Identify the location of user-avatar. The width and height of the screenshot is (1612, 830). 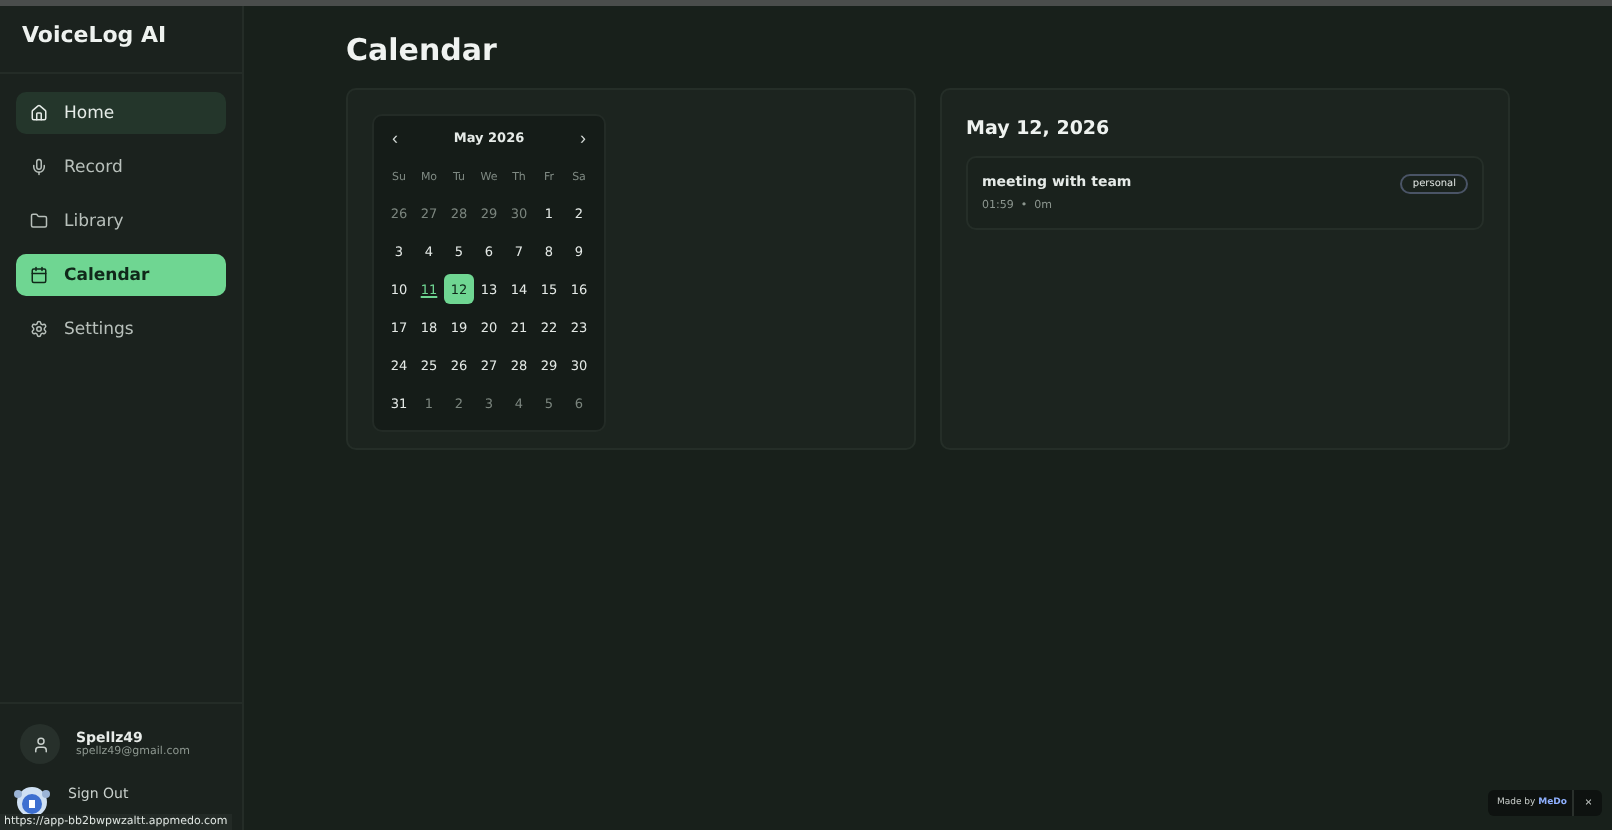
(40, 744).